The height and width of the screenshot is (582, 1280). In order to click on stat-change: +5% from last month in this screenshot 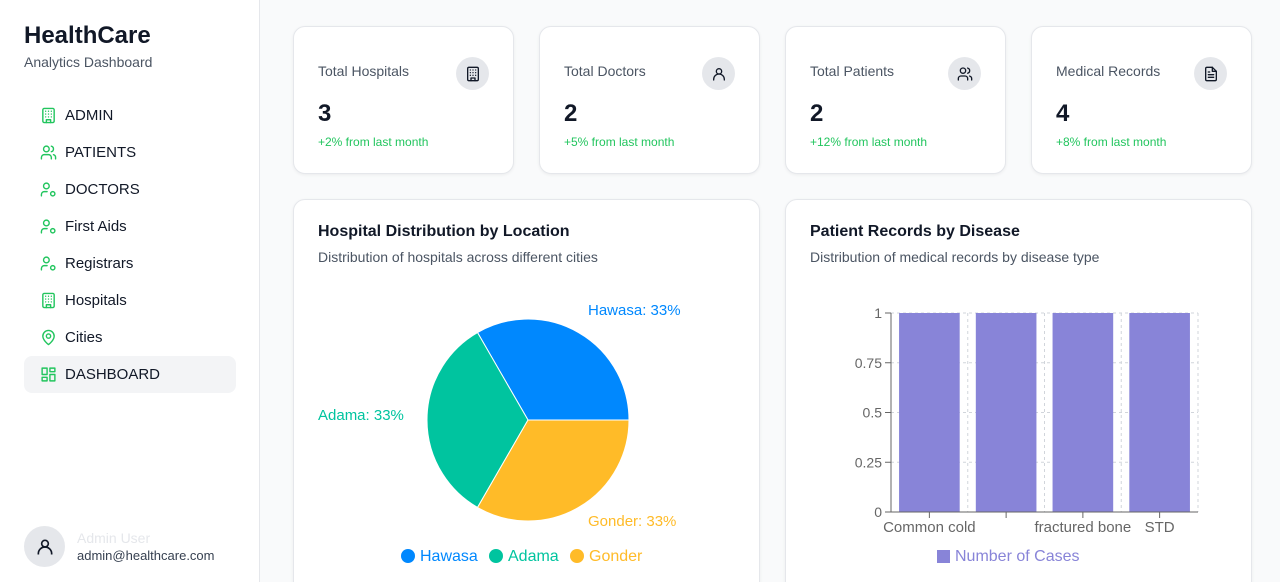, I will do `click(619, 142)`.